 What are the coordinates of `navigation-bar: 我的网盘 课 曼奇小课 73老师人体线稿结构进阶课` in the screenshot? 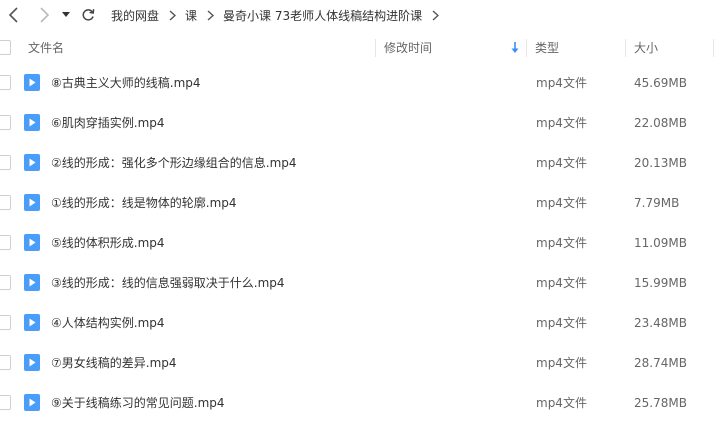 It's located at (362, 15).